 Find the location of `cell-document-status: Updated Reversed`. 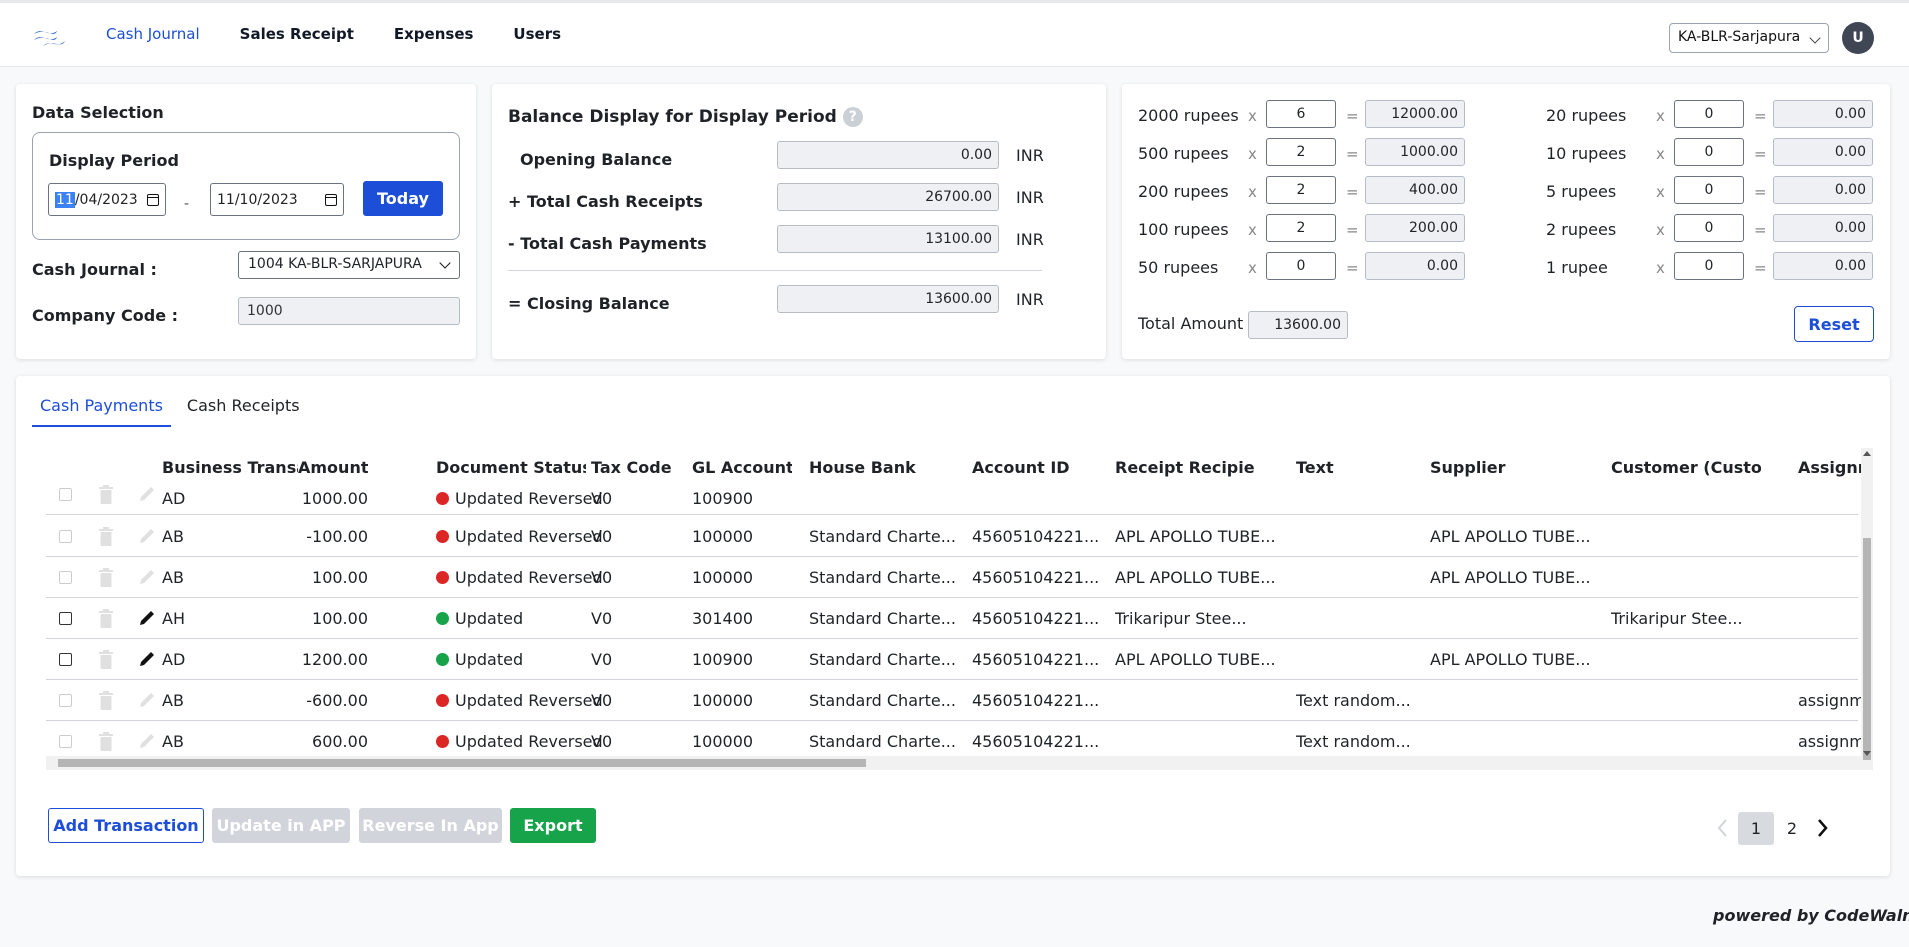

cell-document-status: Updated Reversed is located at coordinates (519, 498).